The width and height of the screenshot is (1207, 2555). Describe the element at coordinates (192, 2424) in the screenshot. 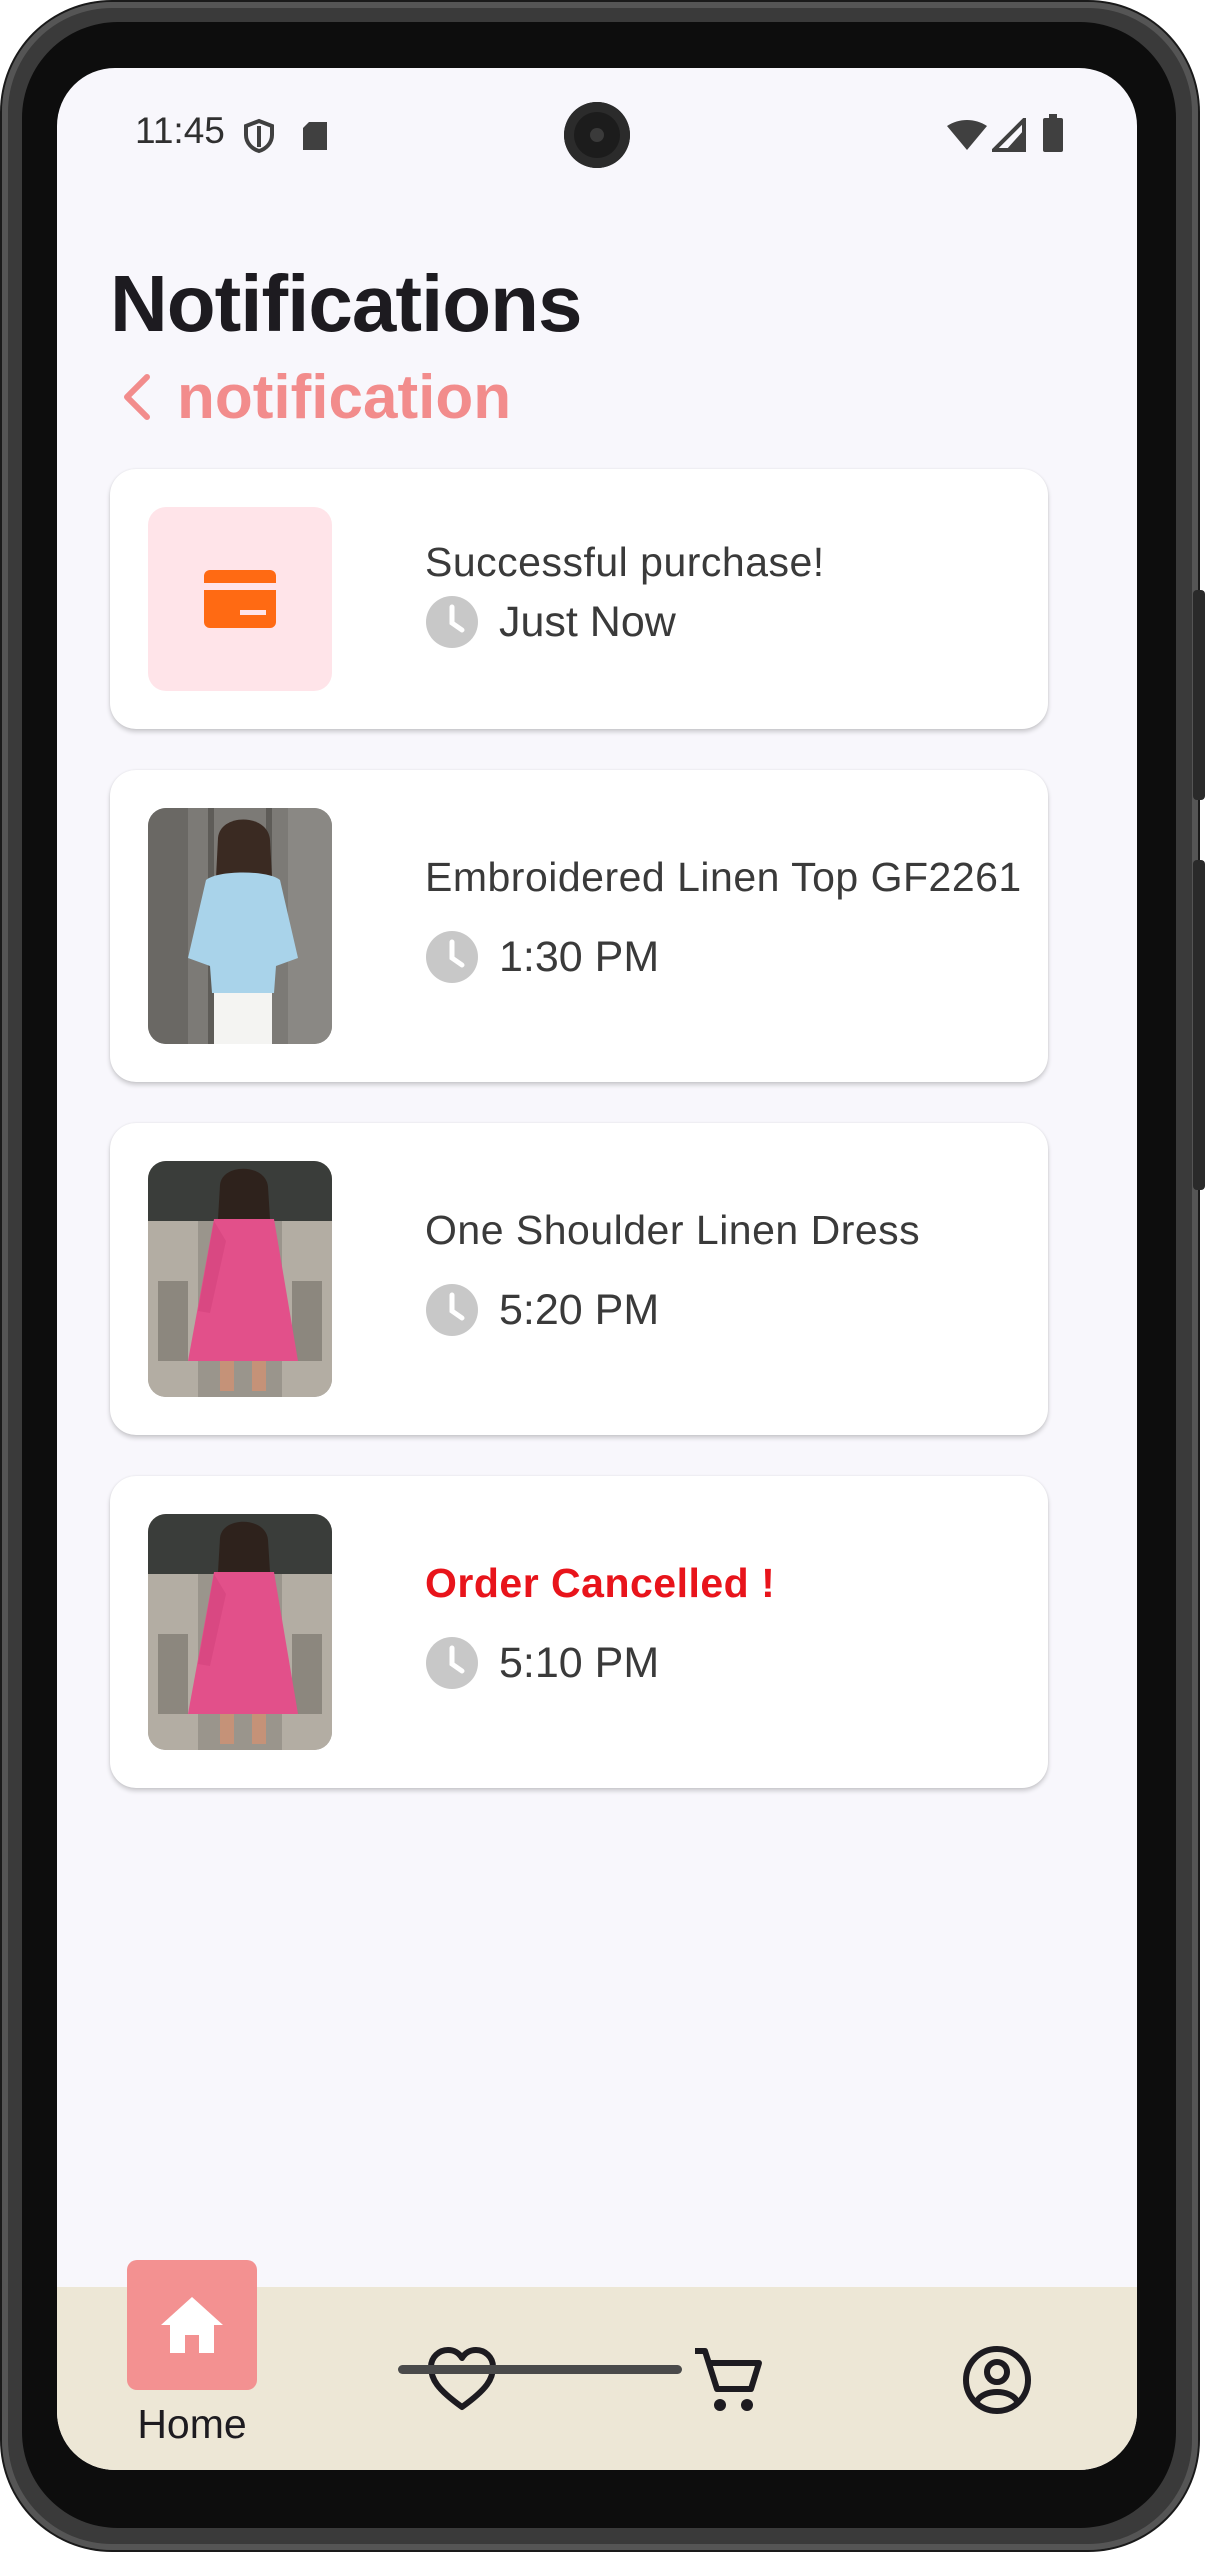

I see `nav-home-label: Home` at that location.